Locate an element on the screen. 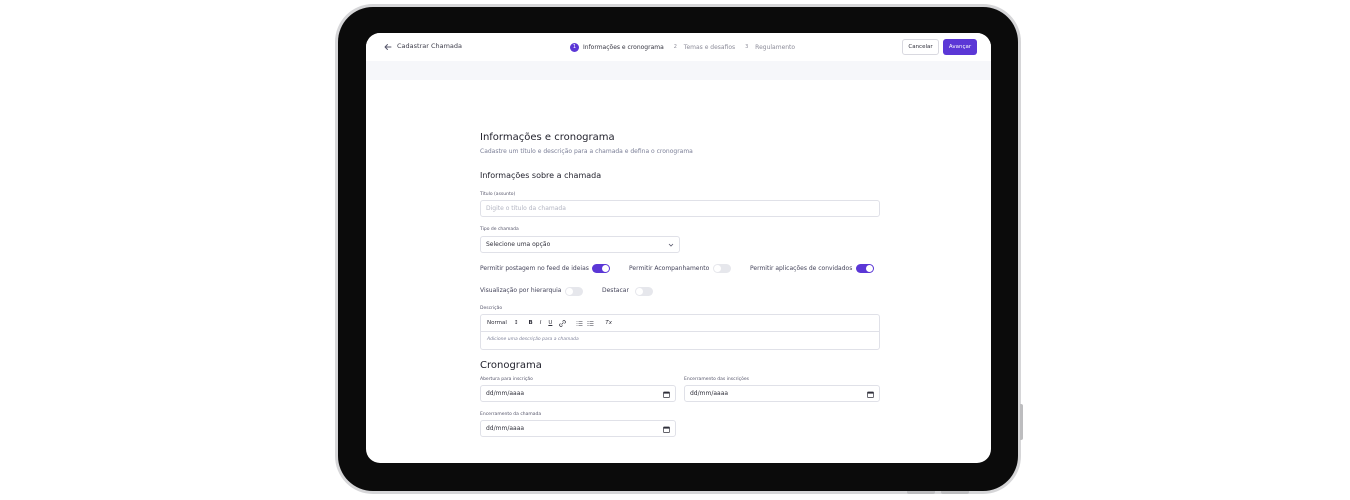 The width and height of the screenshot is (1350, 500). italic-button: I is located at coordinates (541, 323).